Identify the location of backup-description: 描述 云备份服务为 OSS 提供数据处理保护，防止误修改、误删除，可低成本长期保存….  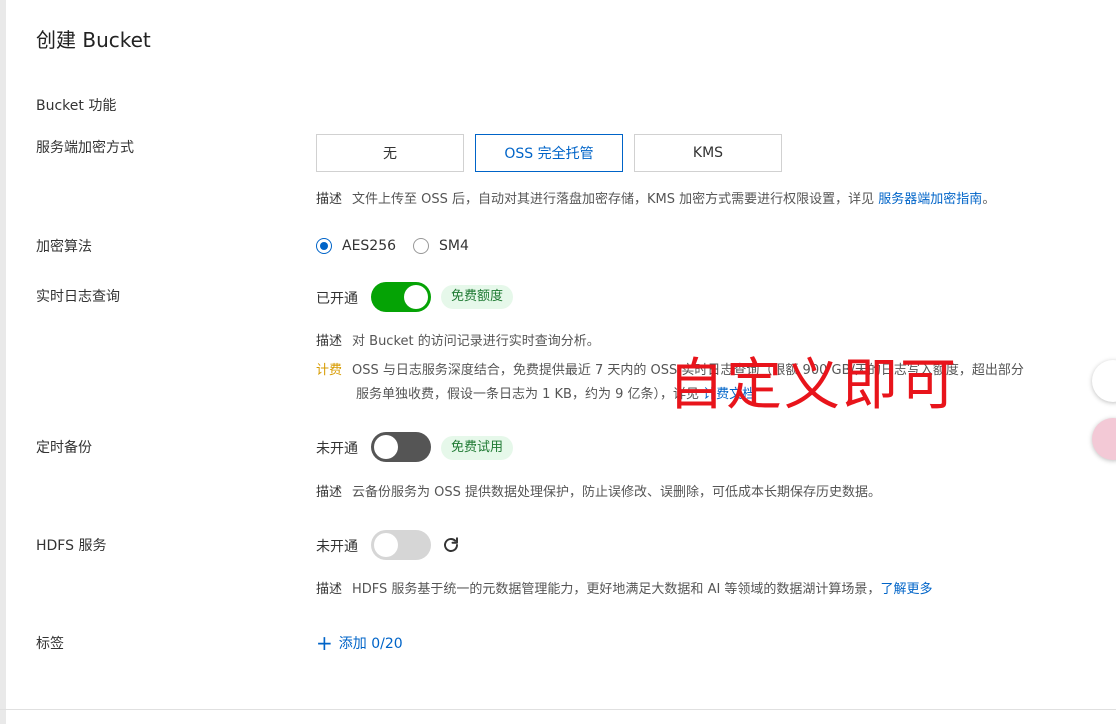
(598, 490).